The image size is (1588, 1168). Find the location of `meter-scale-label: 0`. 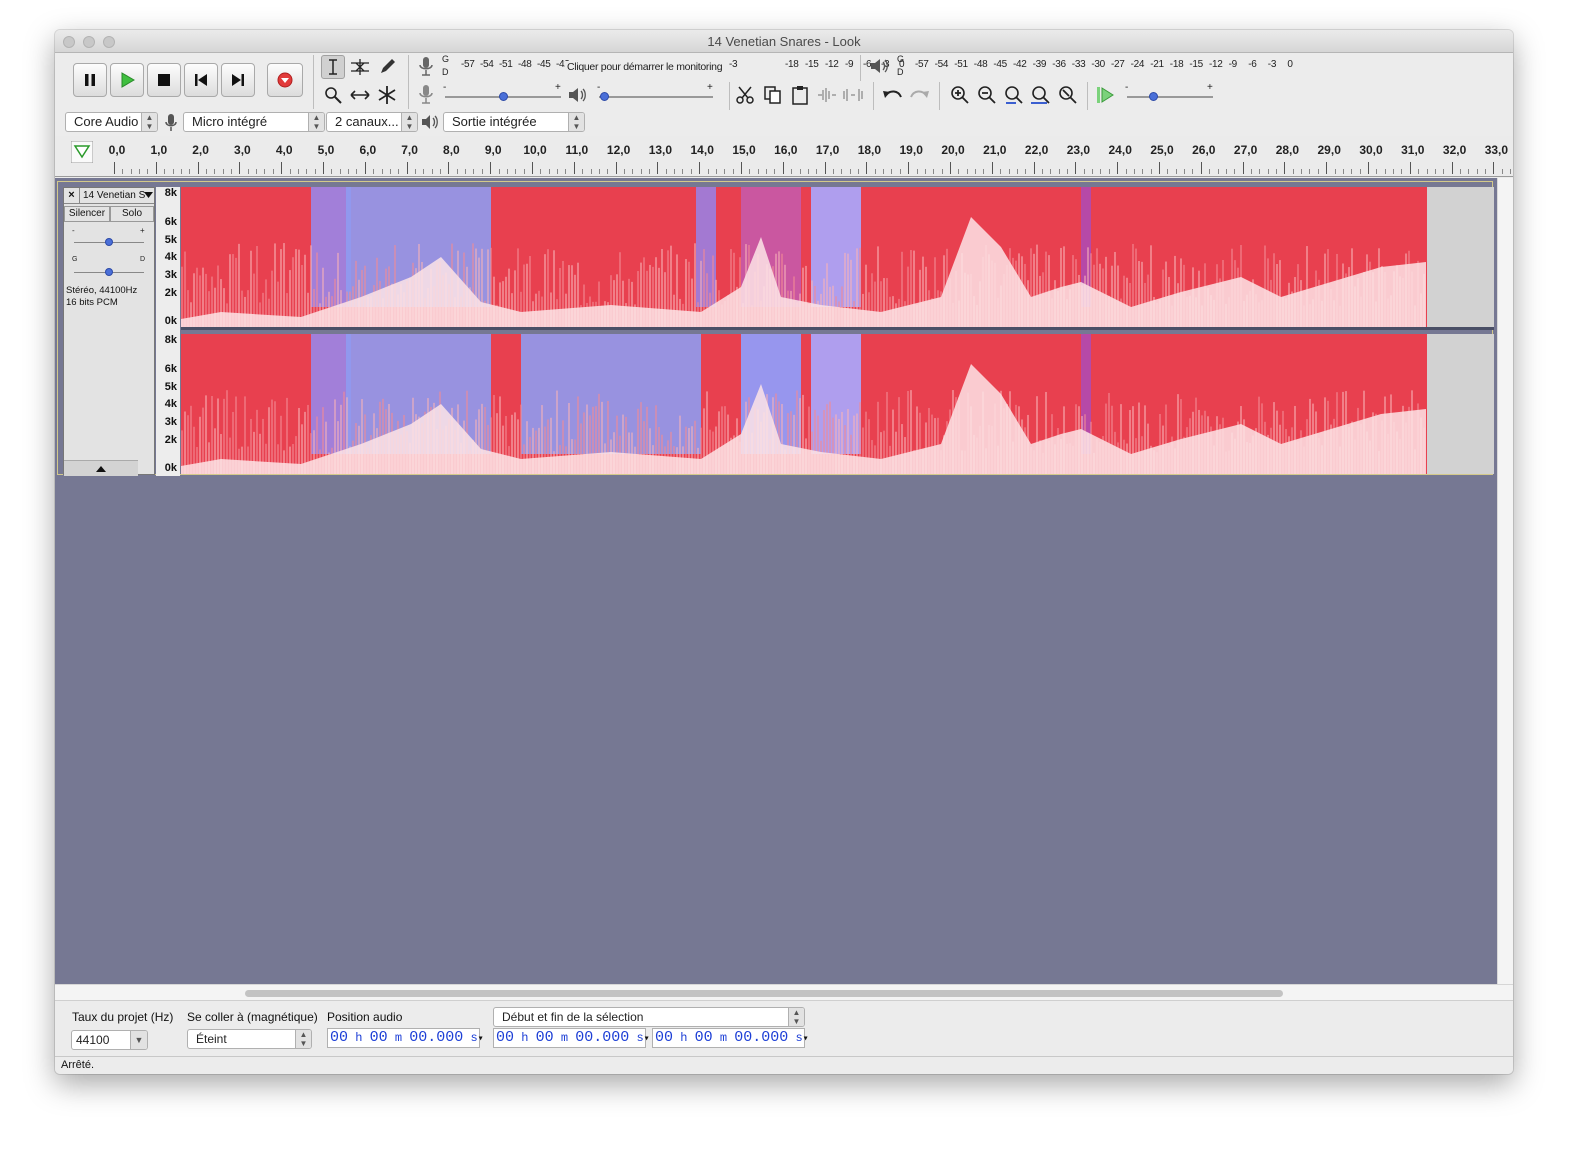

meter-scale-label: 0 is located at coordinates (1290, 64).